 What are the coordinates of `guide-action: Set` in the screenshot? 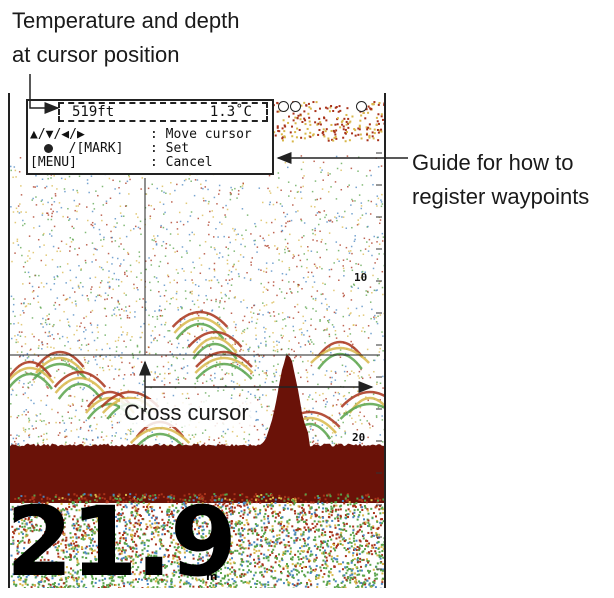 It's located at (177, 148).